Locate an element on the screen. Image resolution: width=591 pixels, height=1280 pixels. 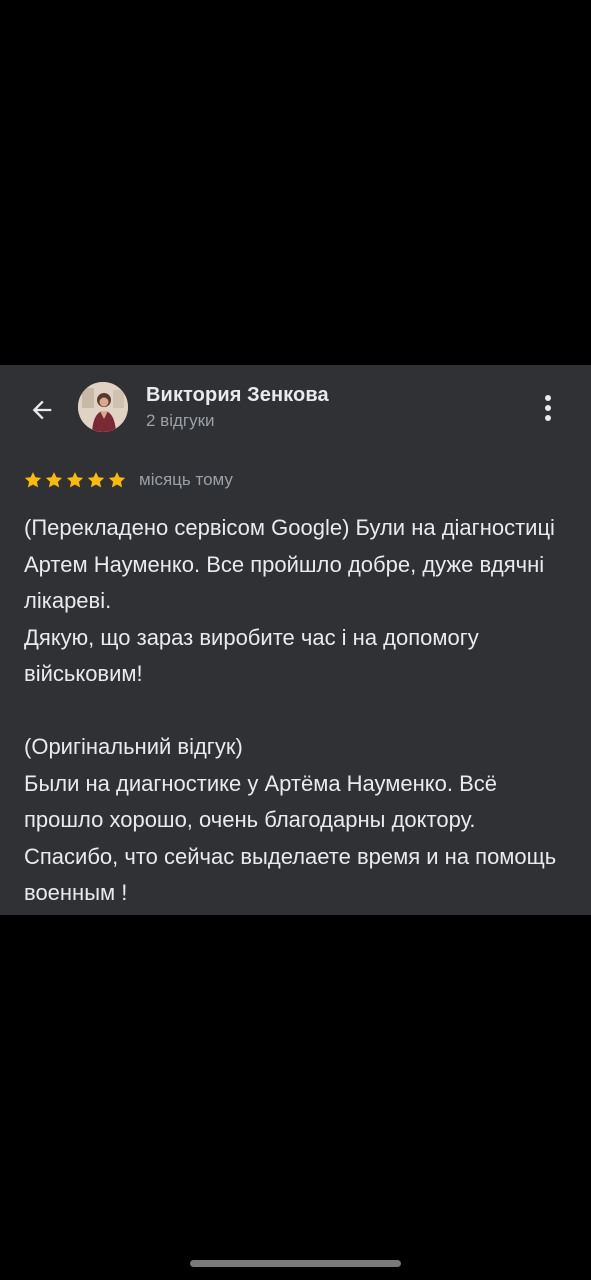
back-button is located at coordinates (42, 410).